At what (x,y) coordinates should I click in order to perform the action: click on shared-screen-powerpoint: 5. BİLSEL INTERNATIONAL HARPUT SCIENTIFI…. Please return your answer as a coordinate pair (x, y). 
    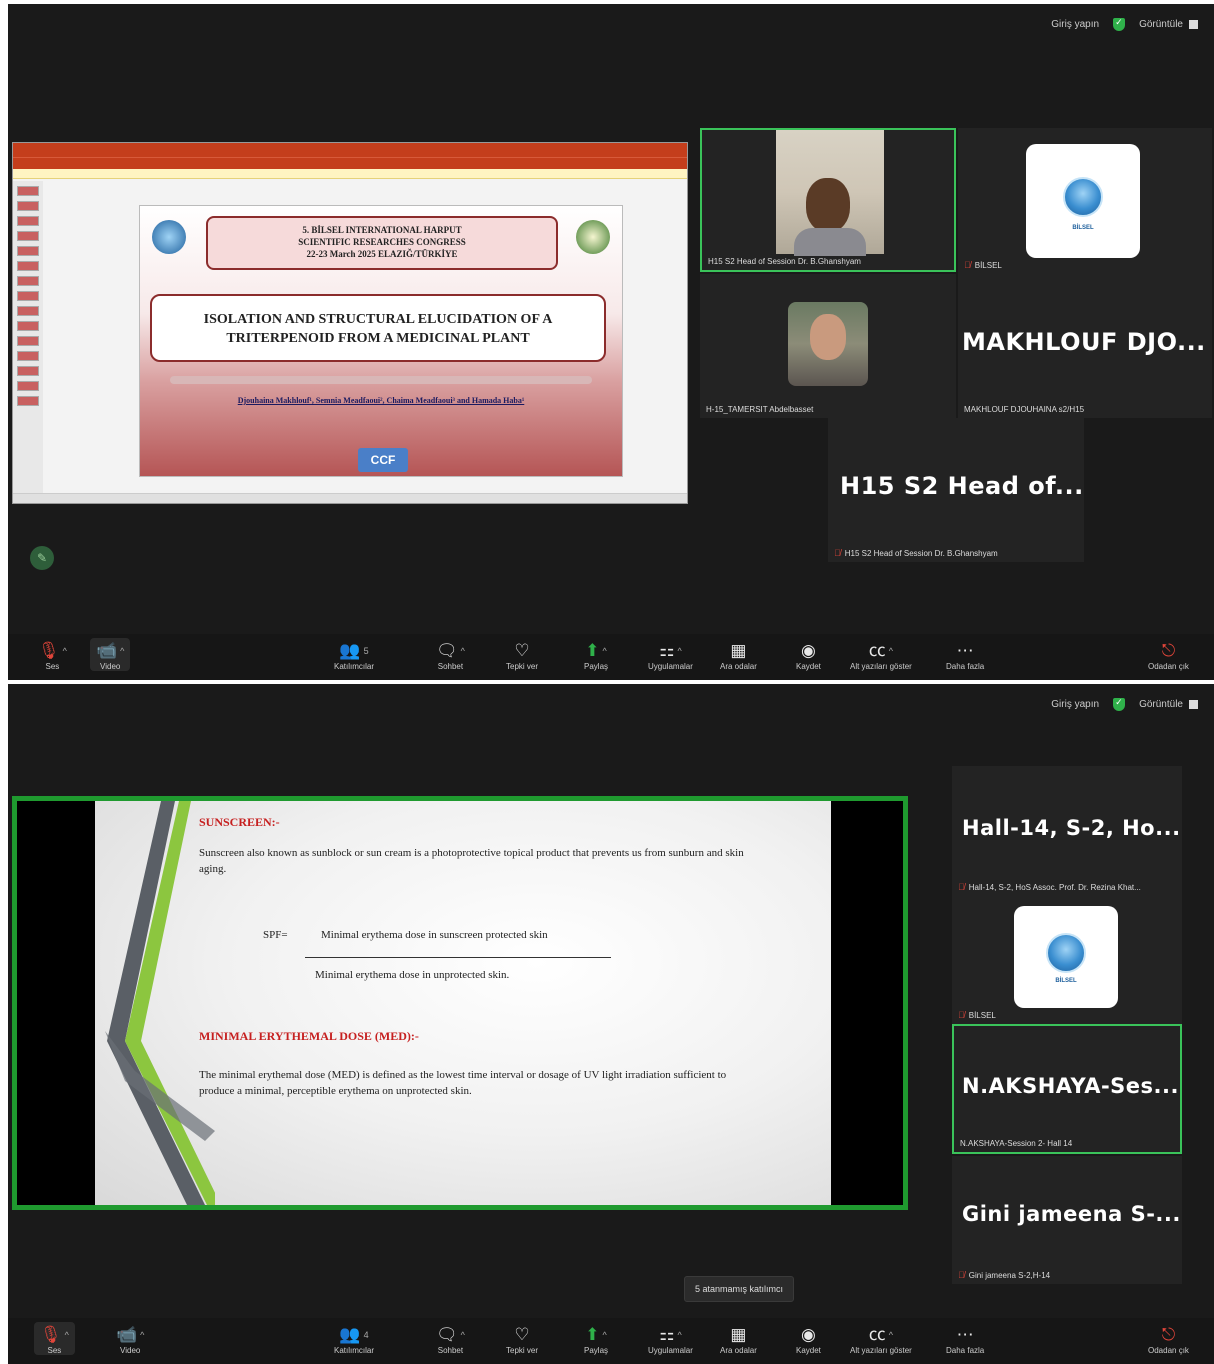
    Looking at the image, I should click on (350, 323).